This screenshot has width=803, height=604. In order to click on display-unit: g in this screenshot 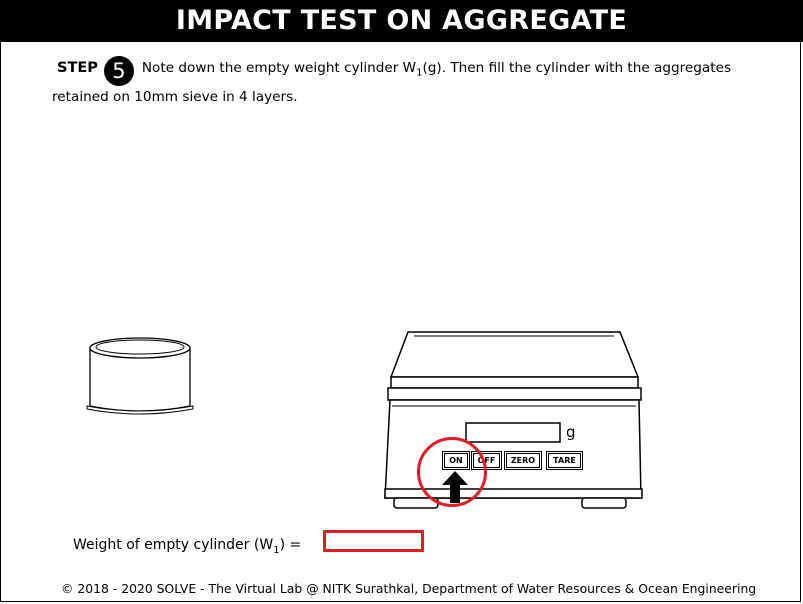, I will do `click(571, 432)`.